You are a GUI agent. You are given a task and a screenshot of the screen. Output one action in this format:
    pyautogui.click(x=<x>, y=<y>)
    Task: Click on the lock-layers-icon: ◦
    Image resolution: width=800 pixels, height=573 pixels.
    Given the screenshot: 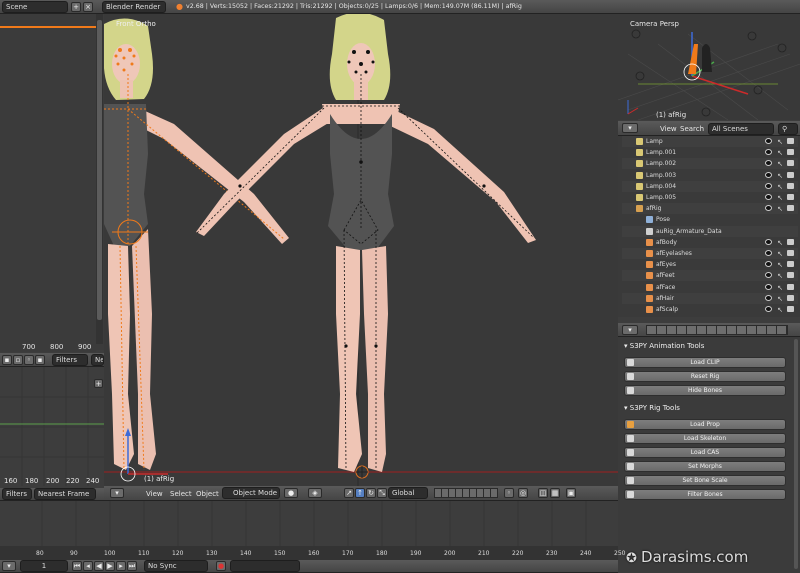 What is the action you would take?
    pyautogui.click(x=509, y=493)
    